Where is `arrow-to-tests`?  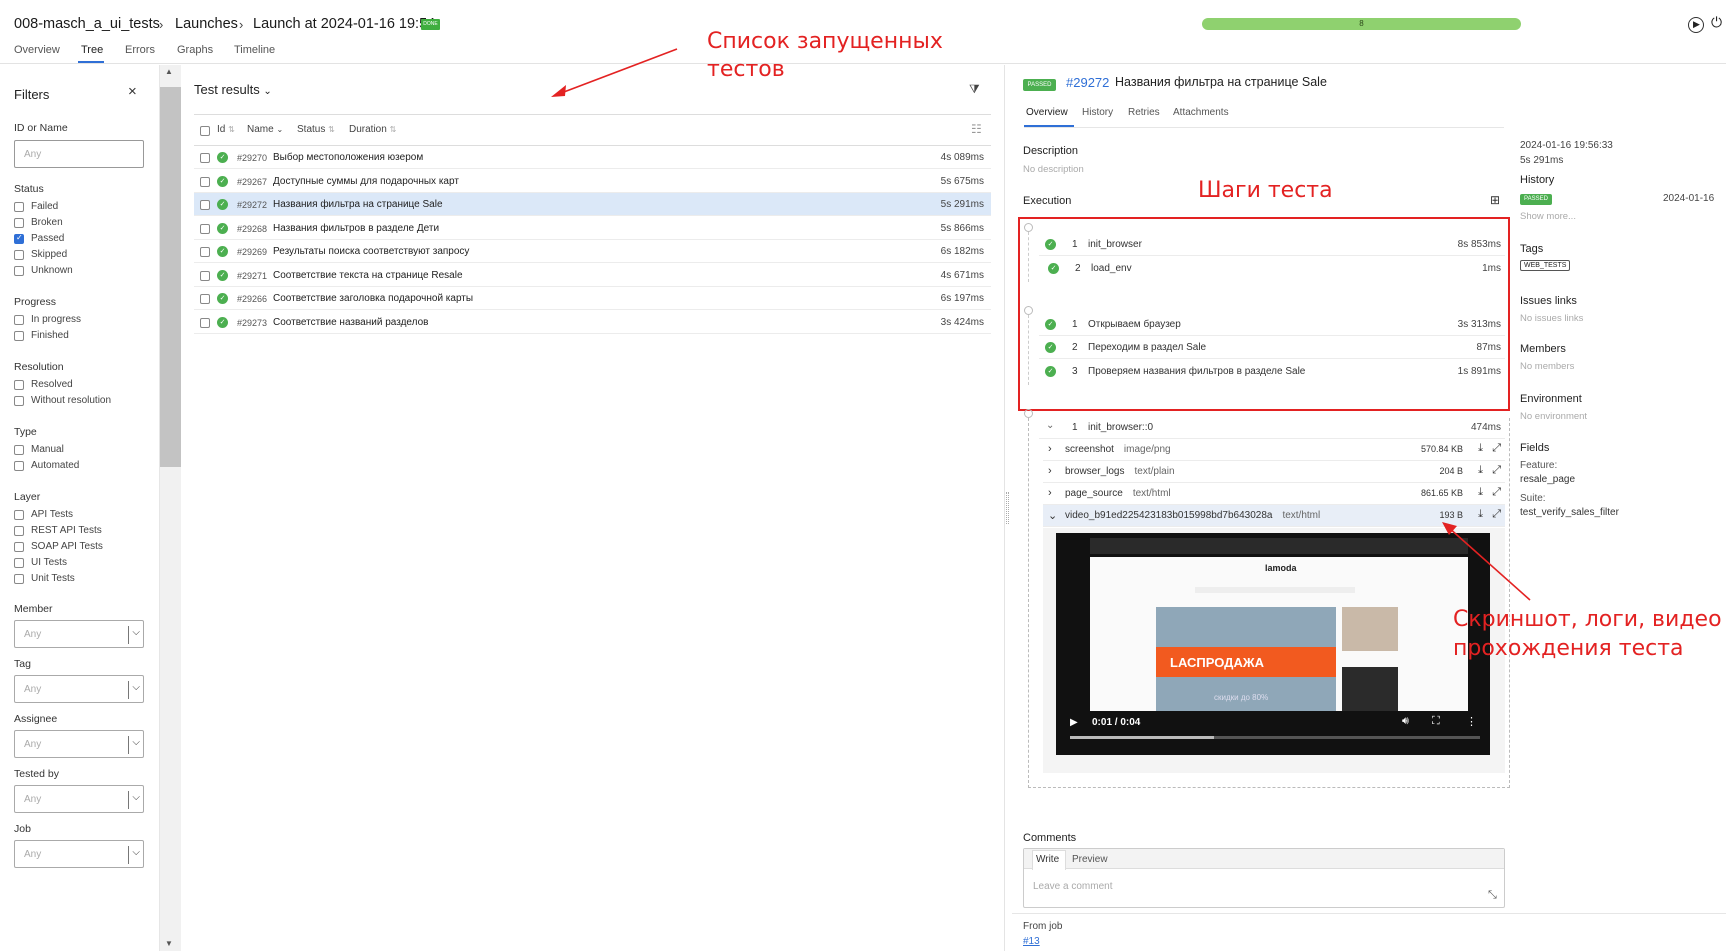 arrow-to-tests is located at coordinates (616, 72).